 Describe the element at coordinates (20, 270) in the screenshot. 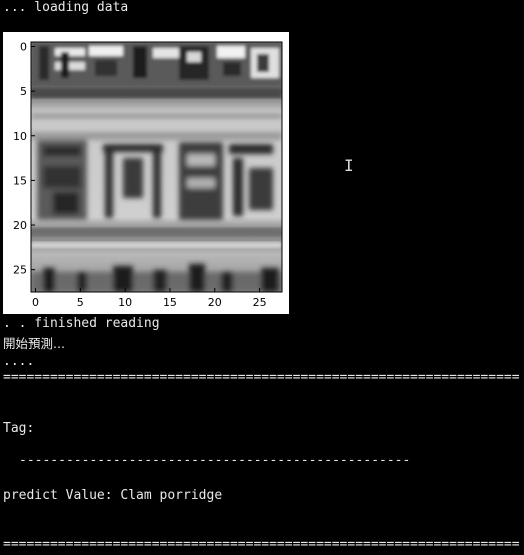

I see `y-tick-label: 25` at that location.